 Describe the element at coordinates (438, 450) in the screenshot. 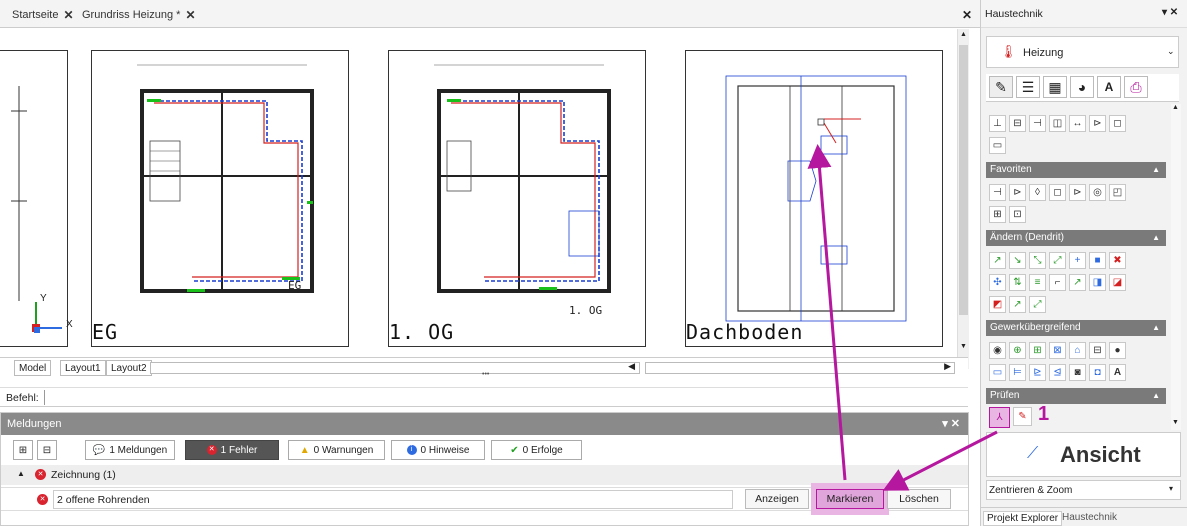

I see `filter-hinweise-button: i0 Hinweise` at that location.